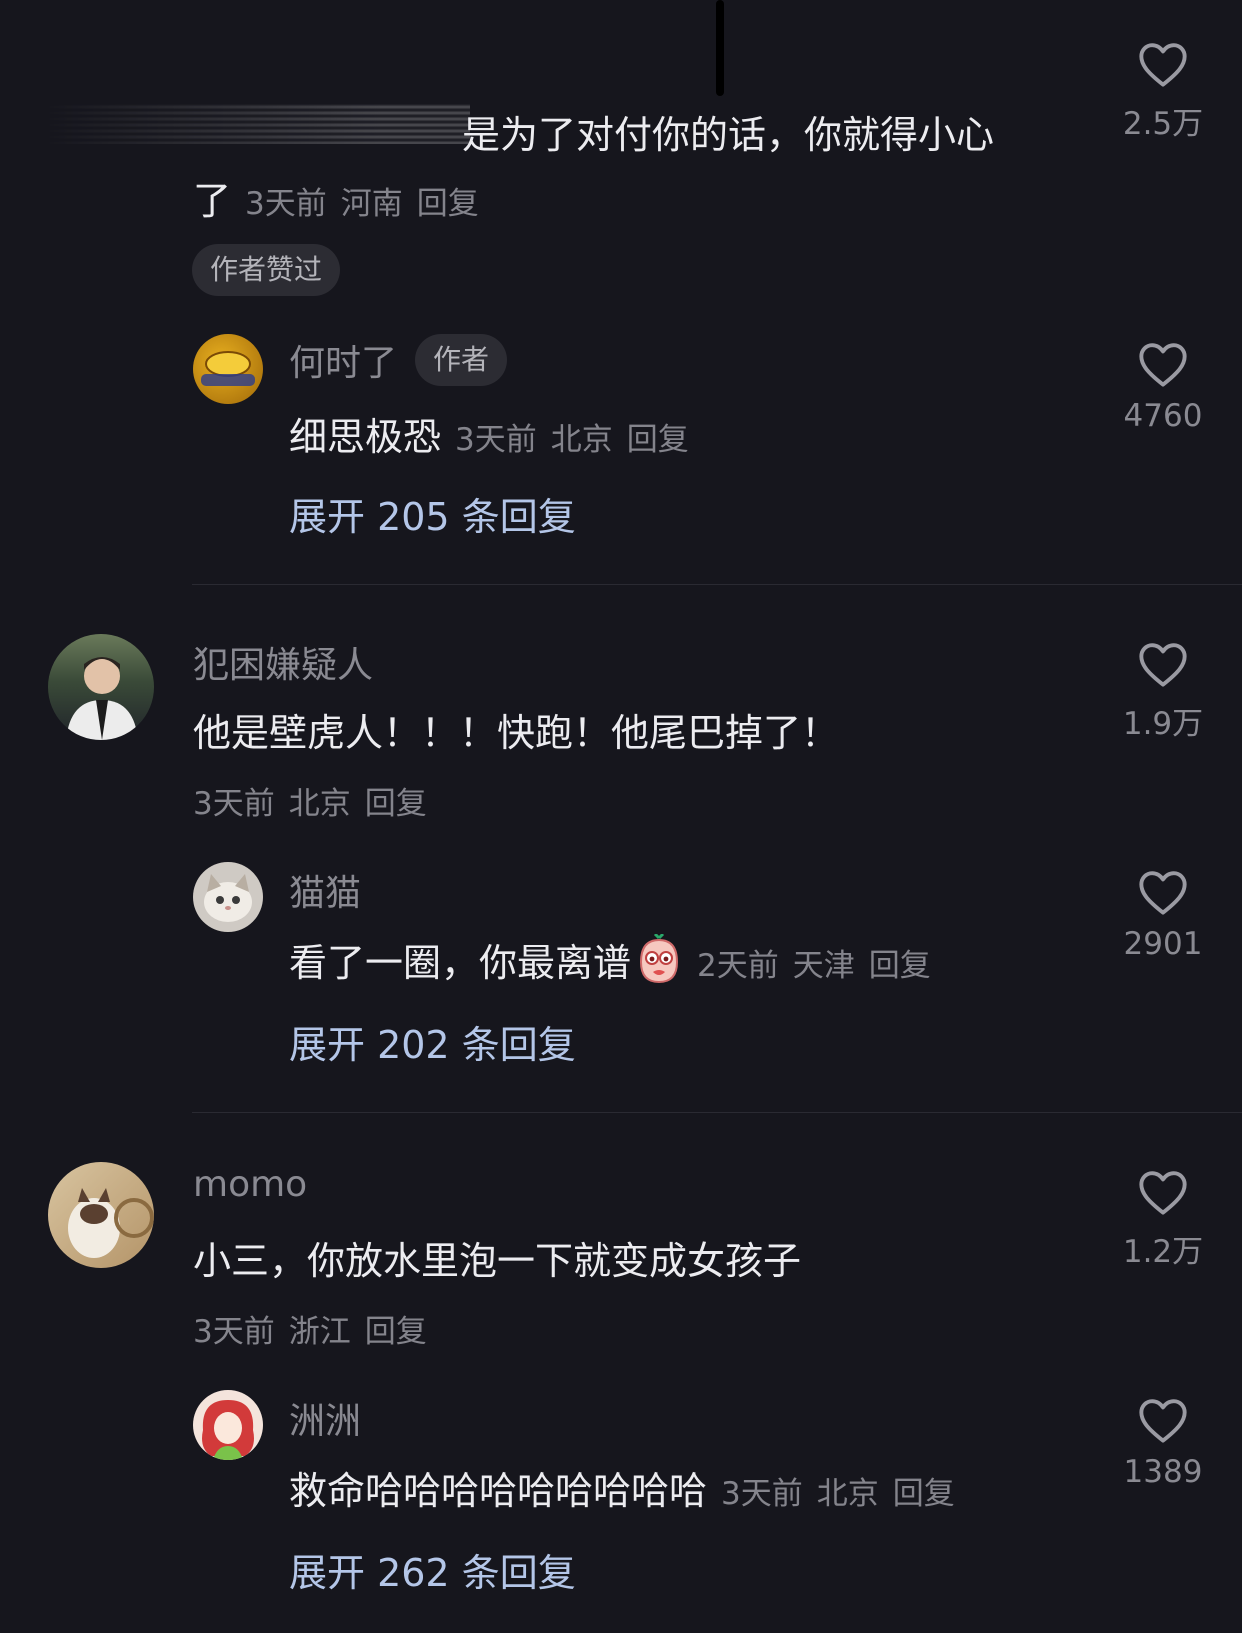 This screenshot has height=1633, width=1242. I want to click on comment-text: 小三，你放水里泡一下就变成女孩子, so click(497, 1261).